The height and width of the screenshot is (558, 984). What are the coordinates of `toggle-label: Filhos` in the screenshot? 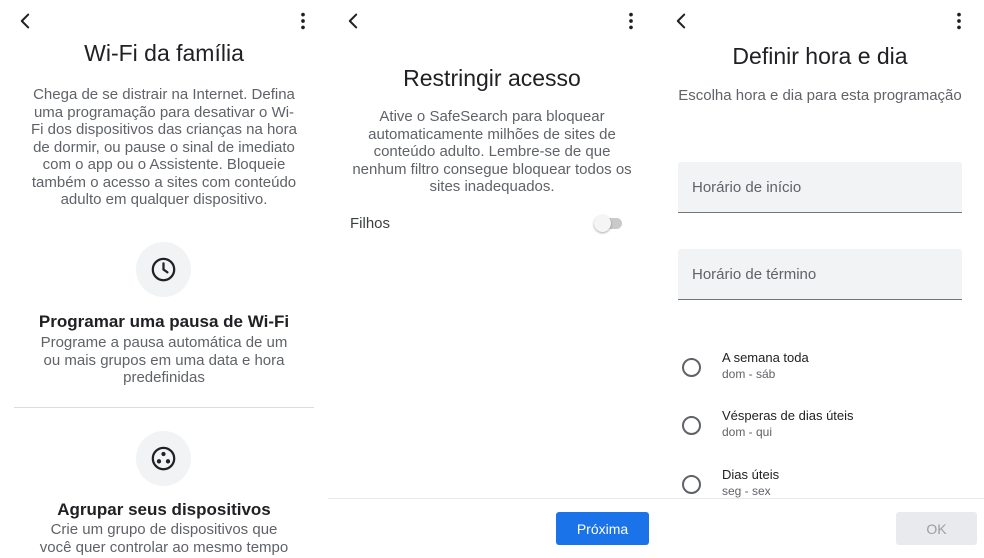 It's located at (370, 223).